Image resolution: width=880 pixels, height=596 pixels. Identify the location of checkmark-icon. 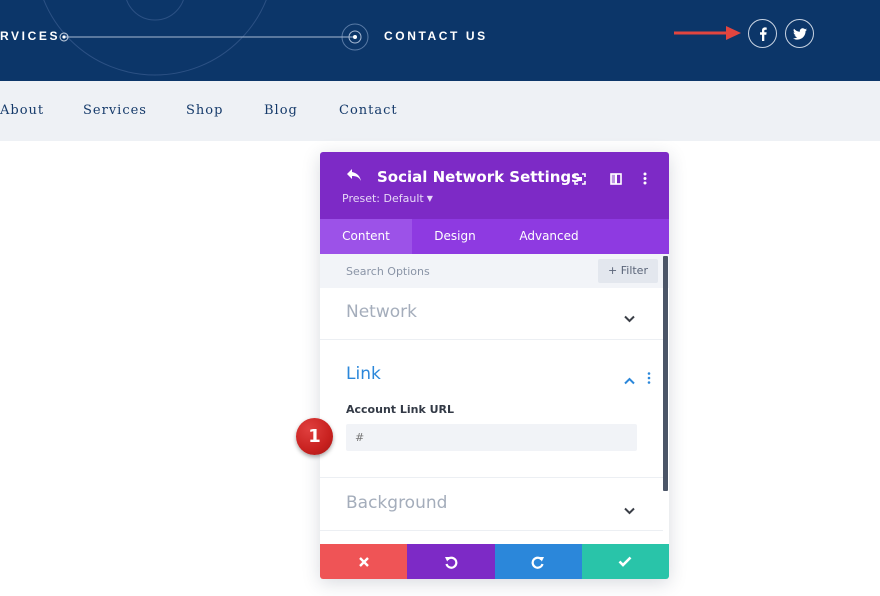
(625, 561).